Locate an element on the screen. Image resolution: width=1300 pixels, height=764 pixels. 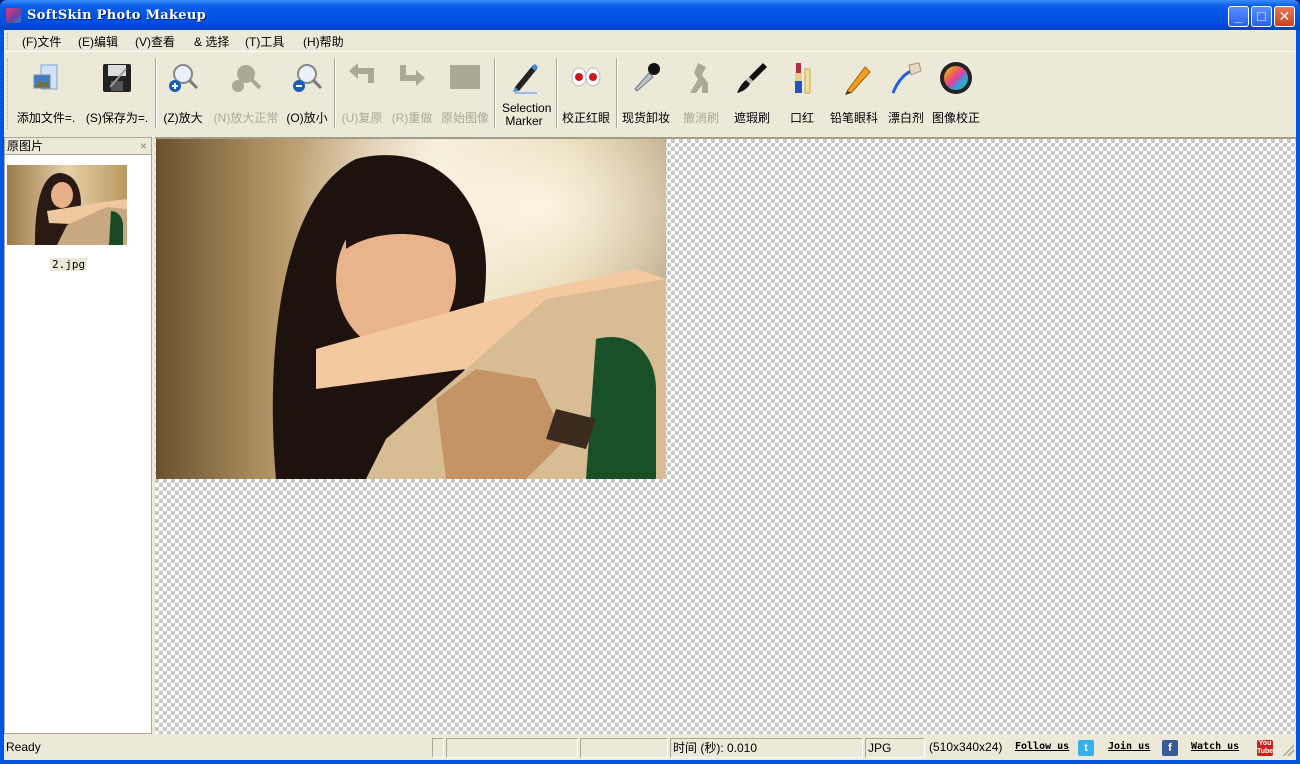
status-dimensions: (510x340x24) is located at coordinates (966, 747).